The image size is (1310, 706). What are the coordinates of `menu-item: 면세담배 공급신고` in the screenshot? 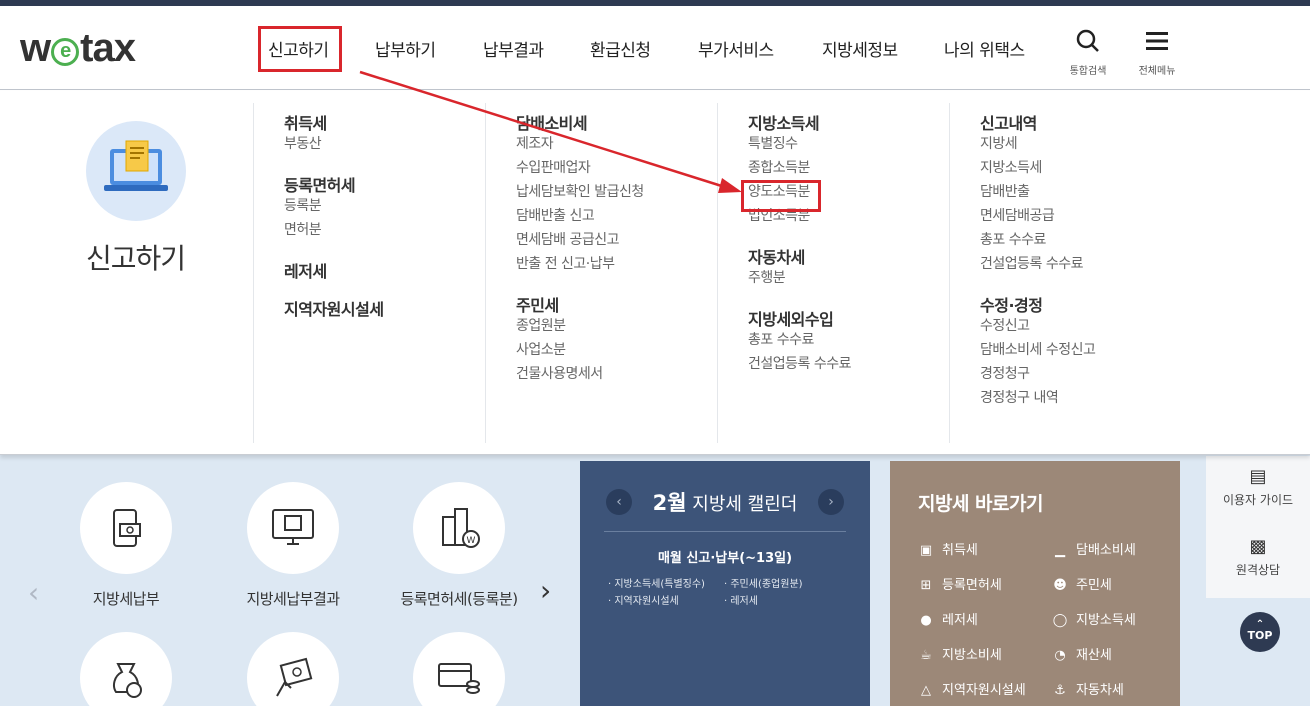 It's located at (616, 240).